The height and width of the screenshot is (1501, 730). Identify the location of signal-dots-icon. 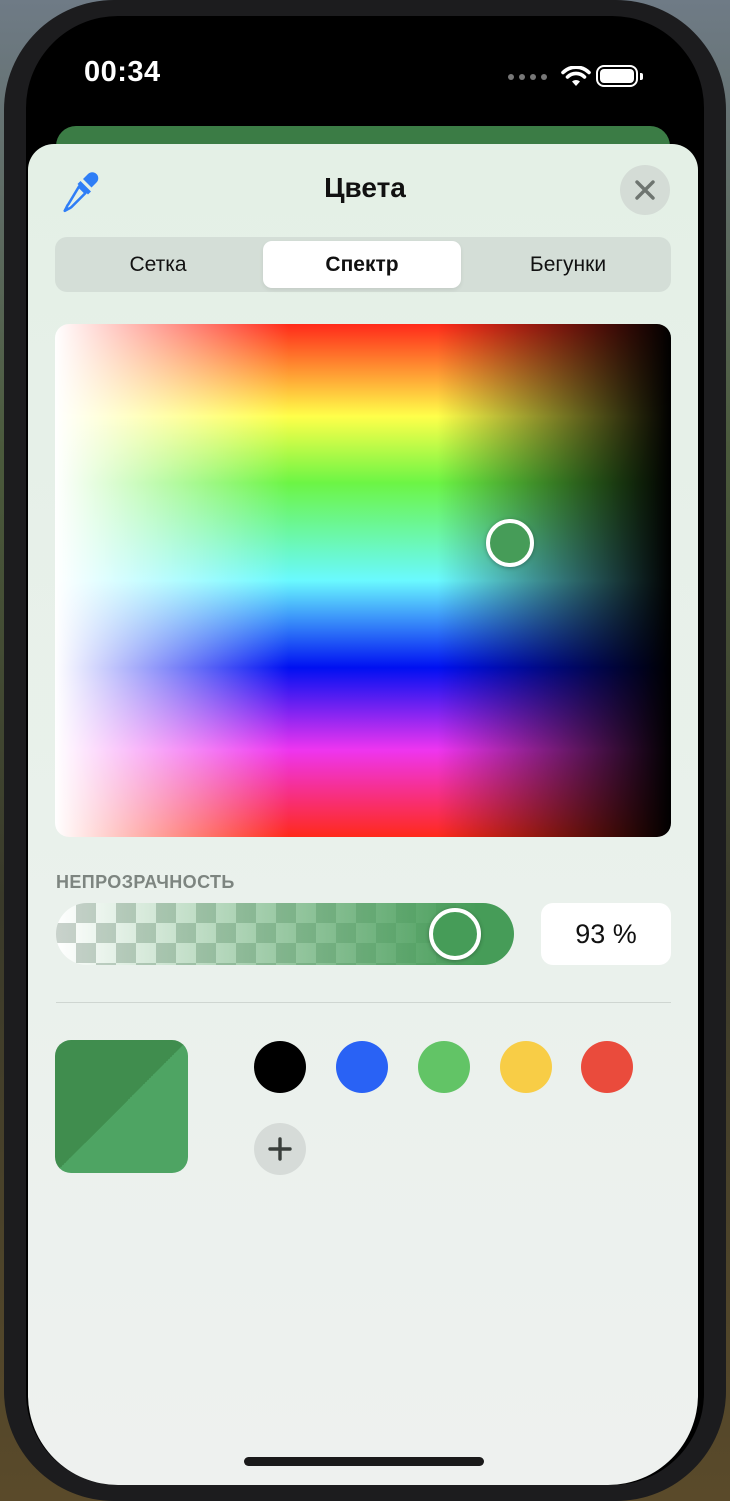
(527, 77).